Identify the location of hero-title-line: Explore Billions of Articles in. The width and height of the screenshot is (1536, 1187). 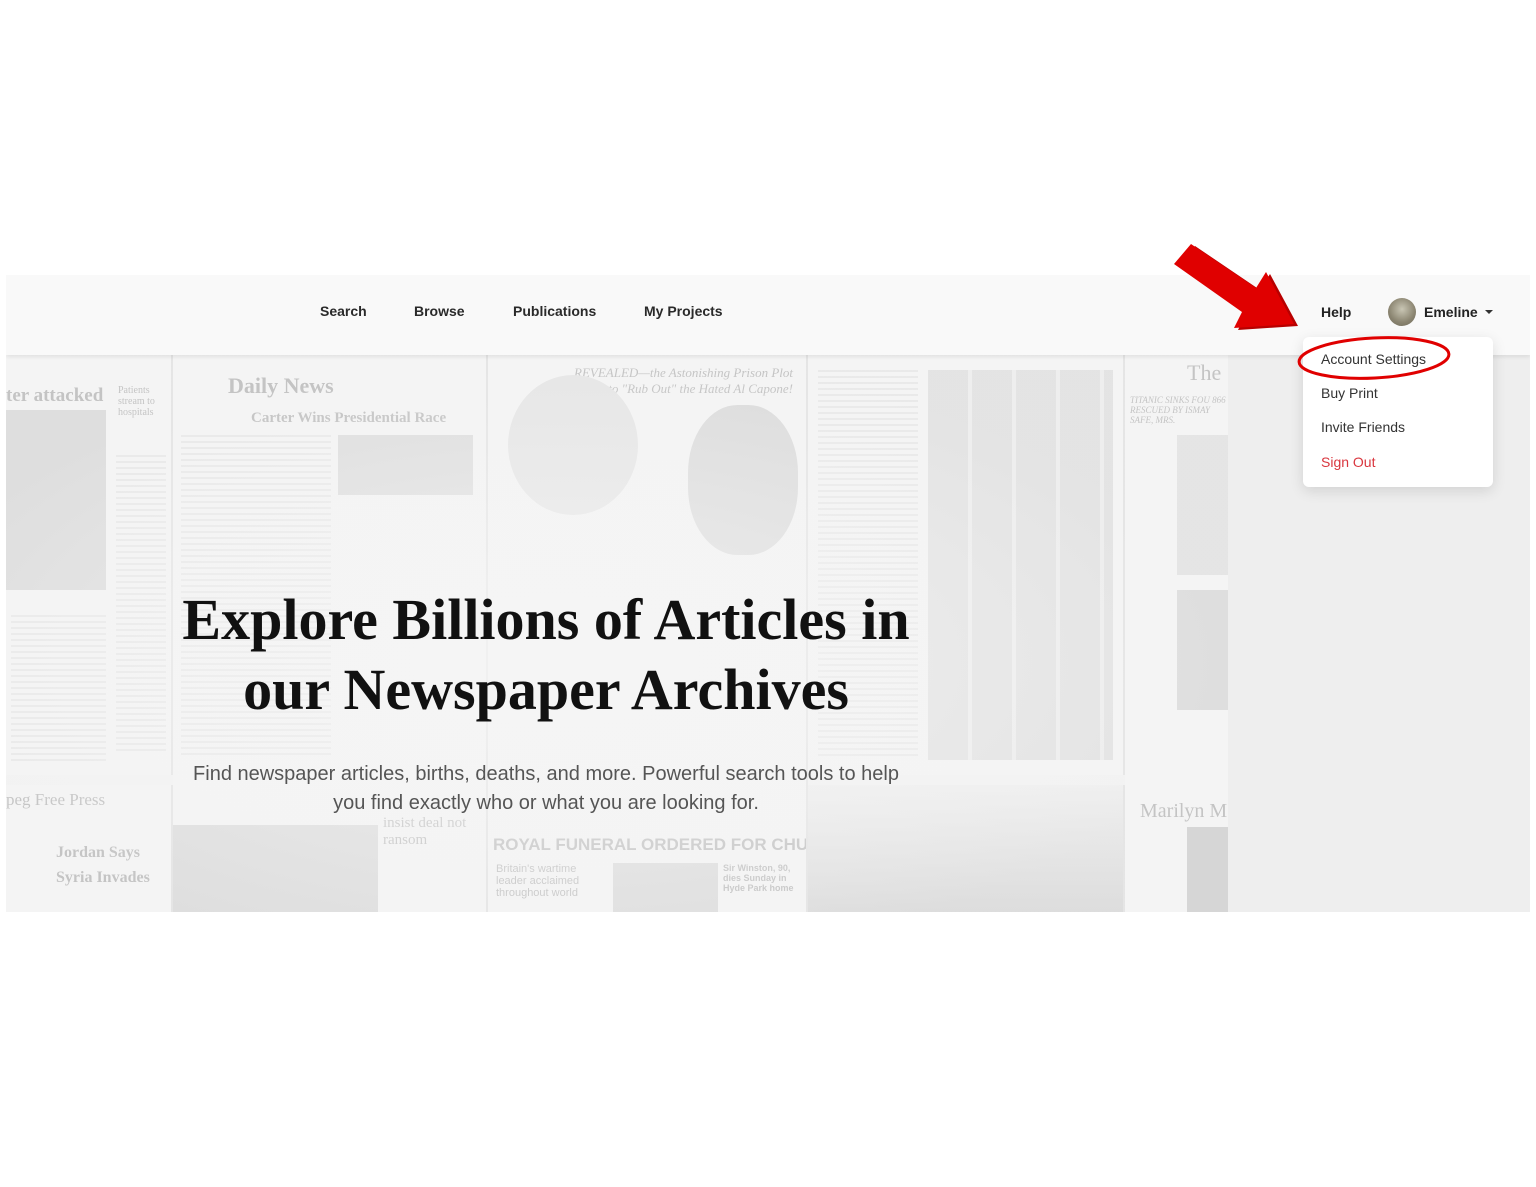
(546, 619).